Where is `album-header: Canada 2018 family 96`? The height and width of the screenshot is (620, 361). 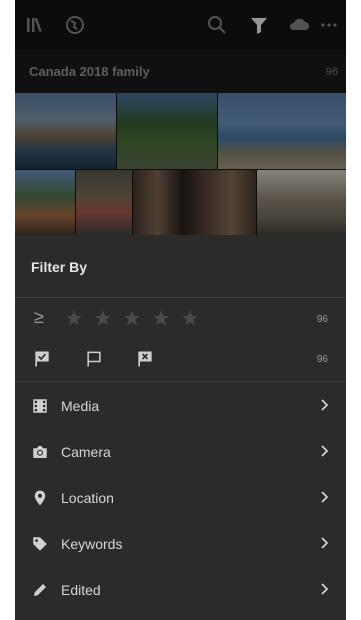
album-header: Canada 2018 family 96 is located at coordinates (180, 71).